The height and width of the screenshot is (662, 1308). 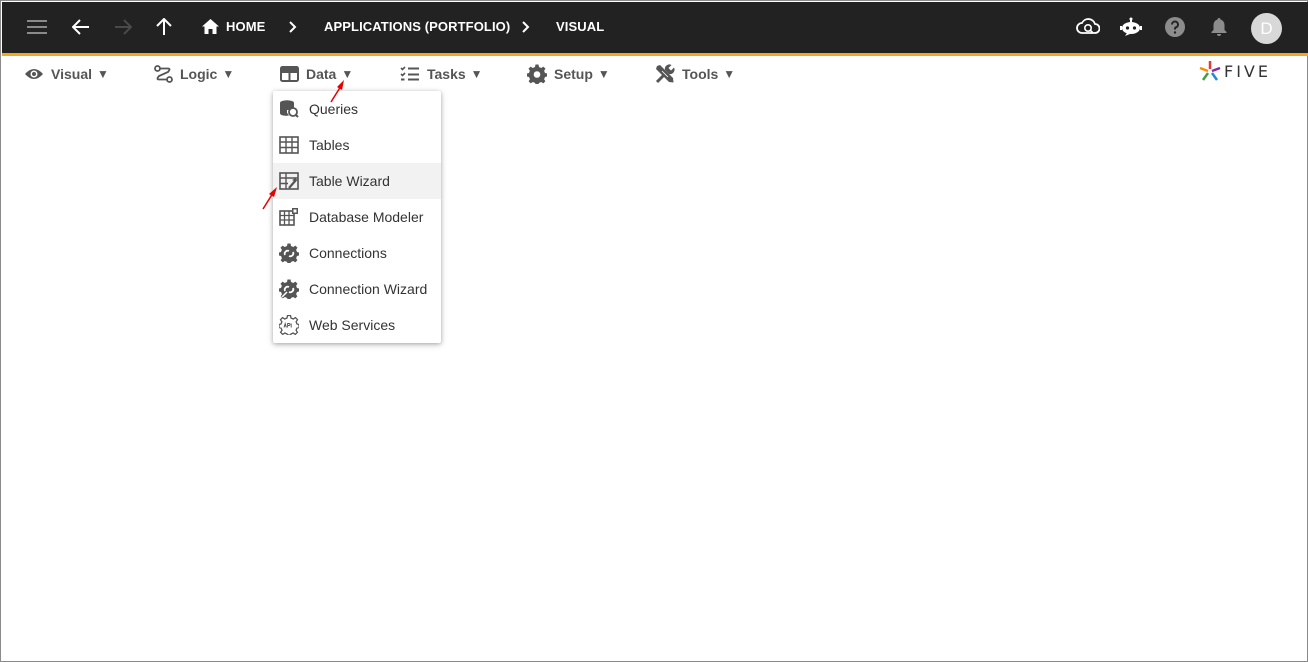 I want to click on chatbot-button, so click(x=1131, y=26).